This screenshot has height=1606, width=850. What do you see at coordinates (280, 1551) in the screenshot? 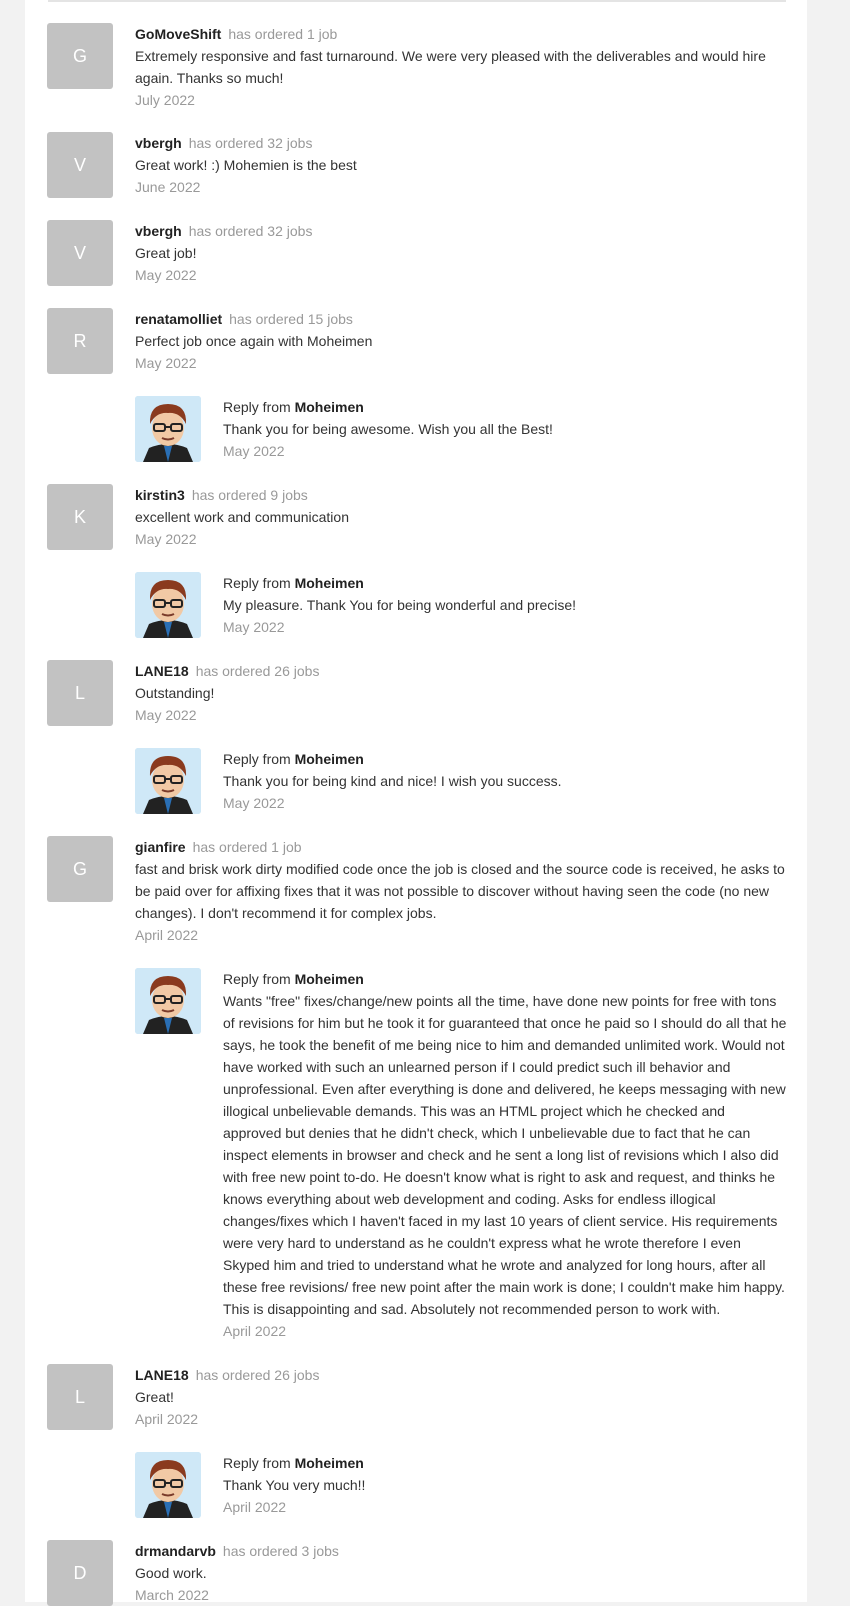
I see `order-count: has ordered 3 jobs` at bounding box center [280, 1551].